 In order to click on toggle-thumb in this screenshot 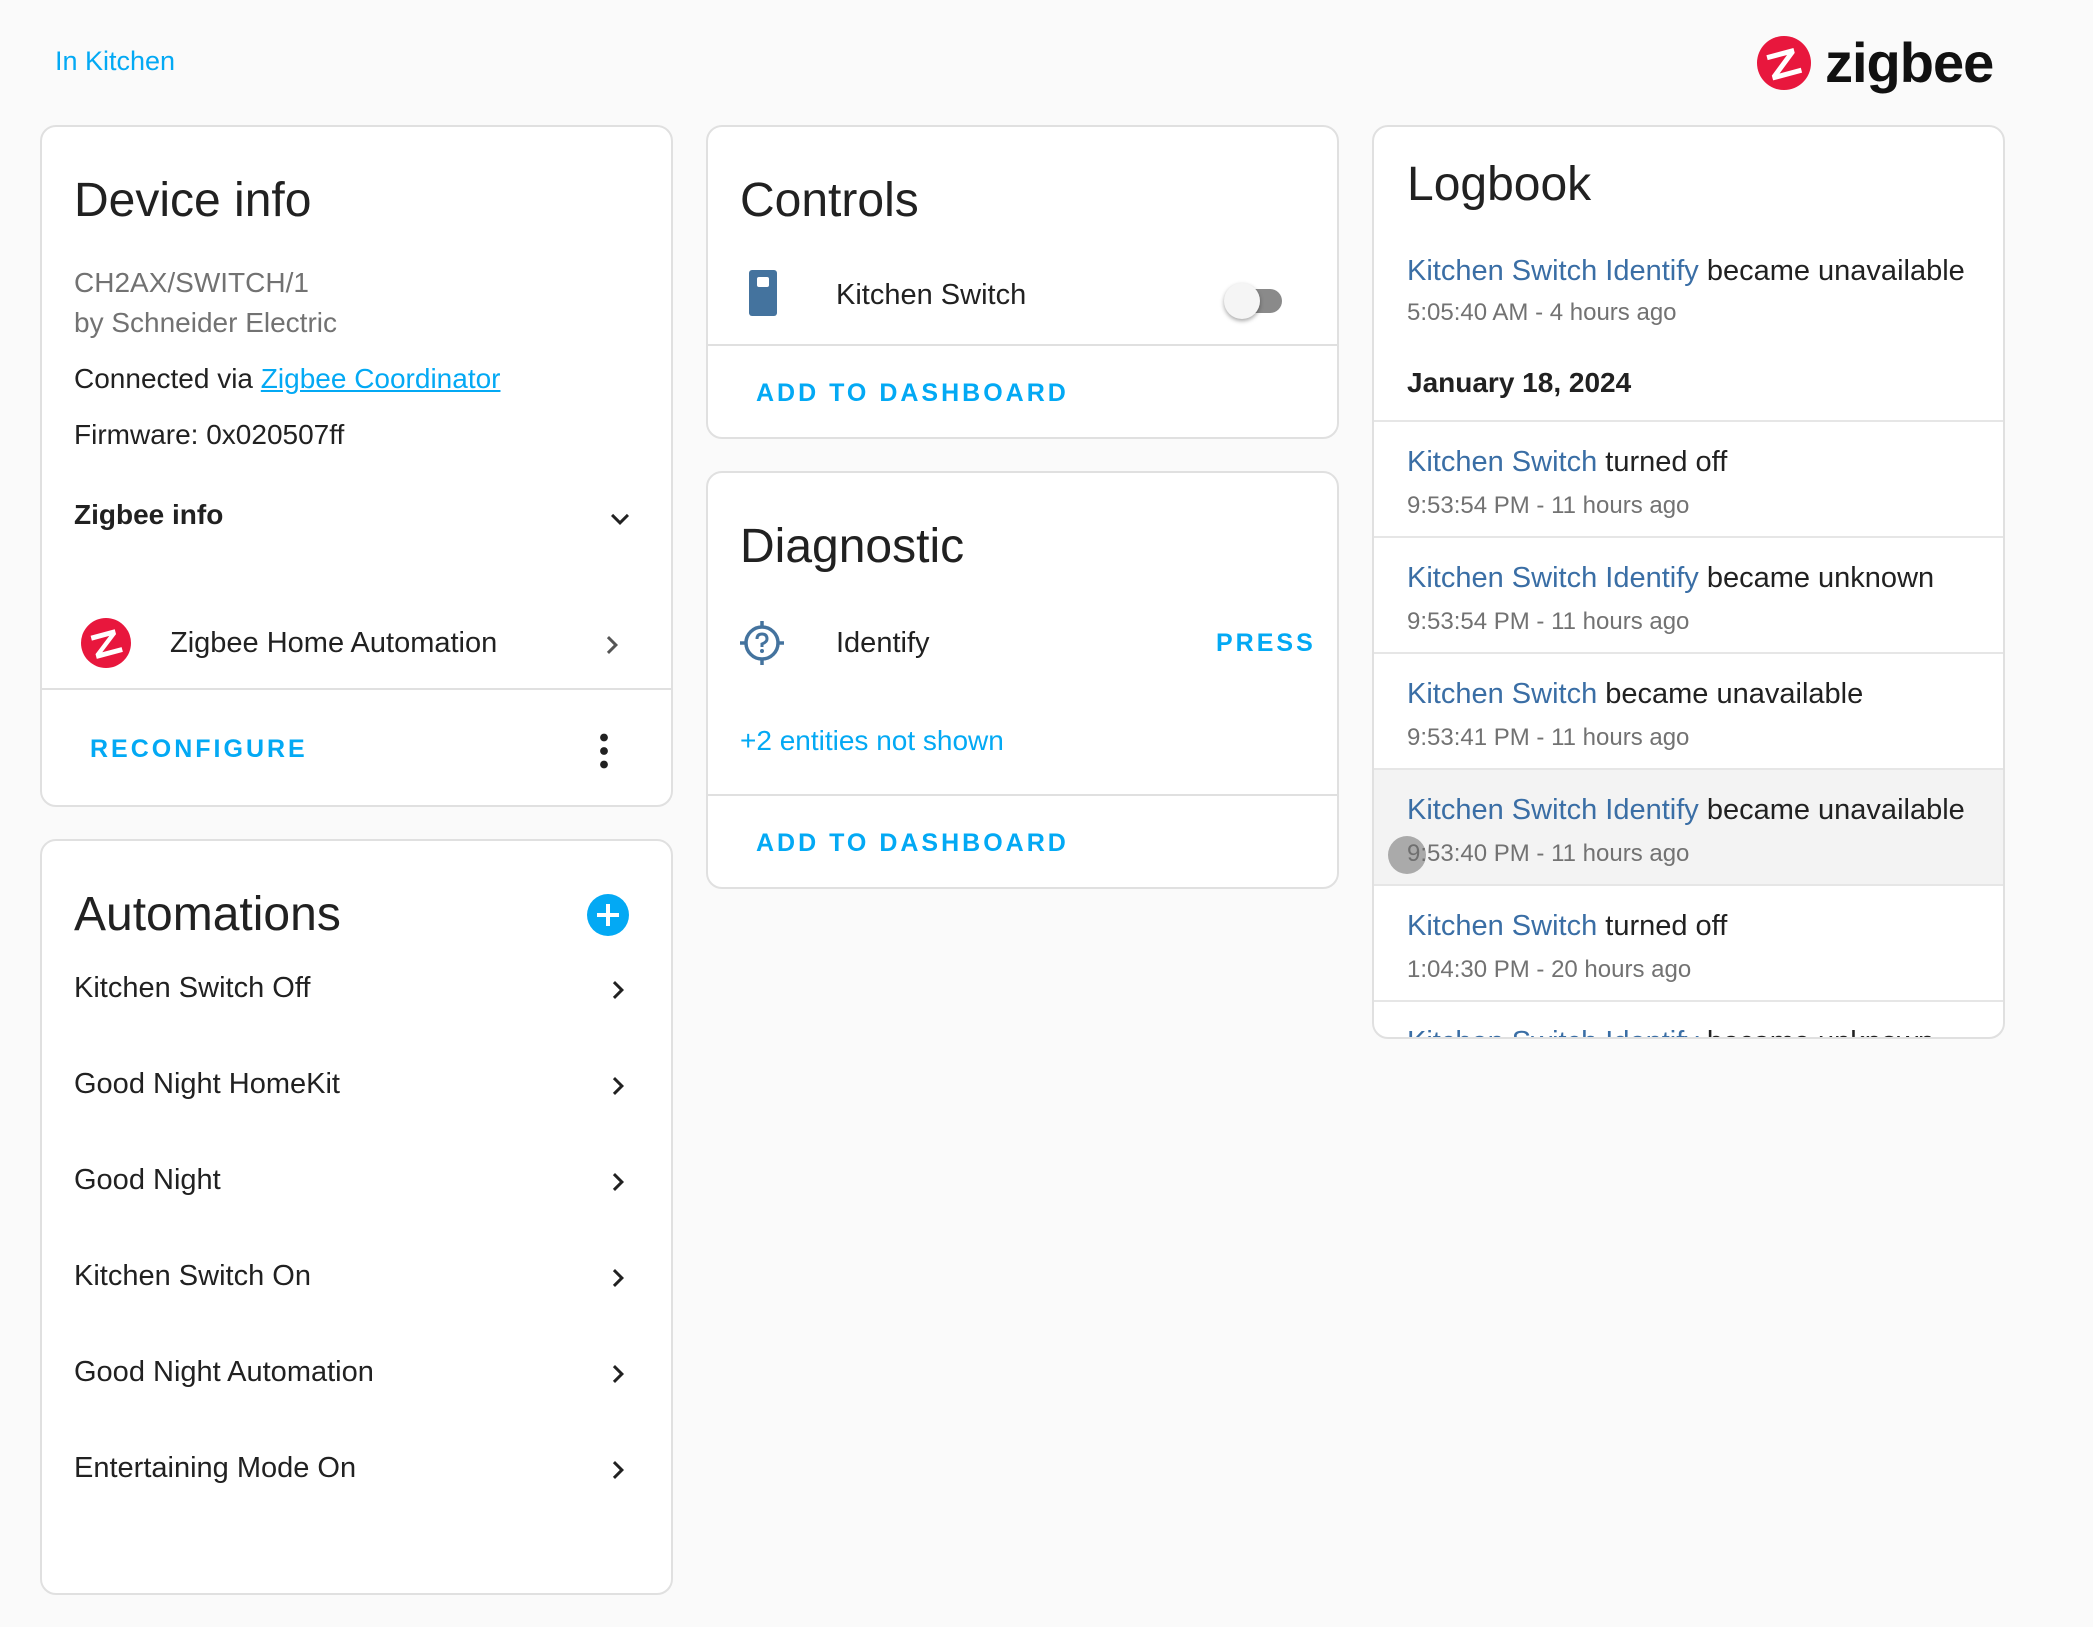, I will do `click(1242, 301)`.